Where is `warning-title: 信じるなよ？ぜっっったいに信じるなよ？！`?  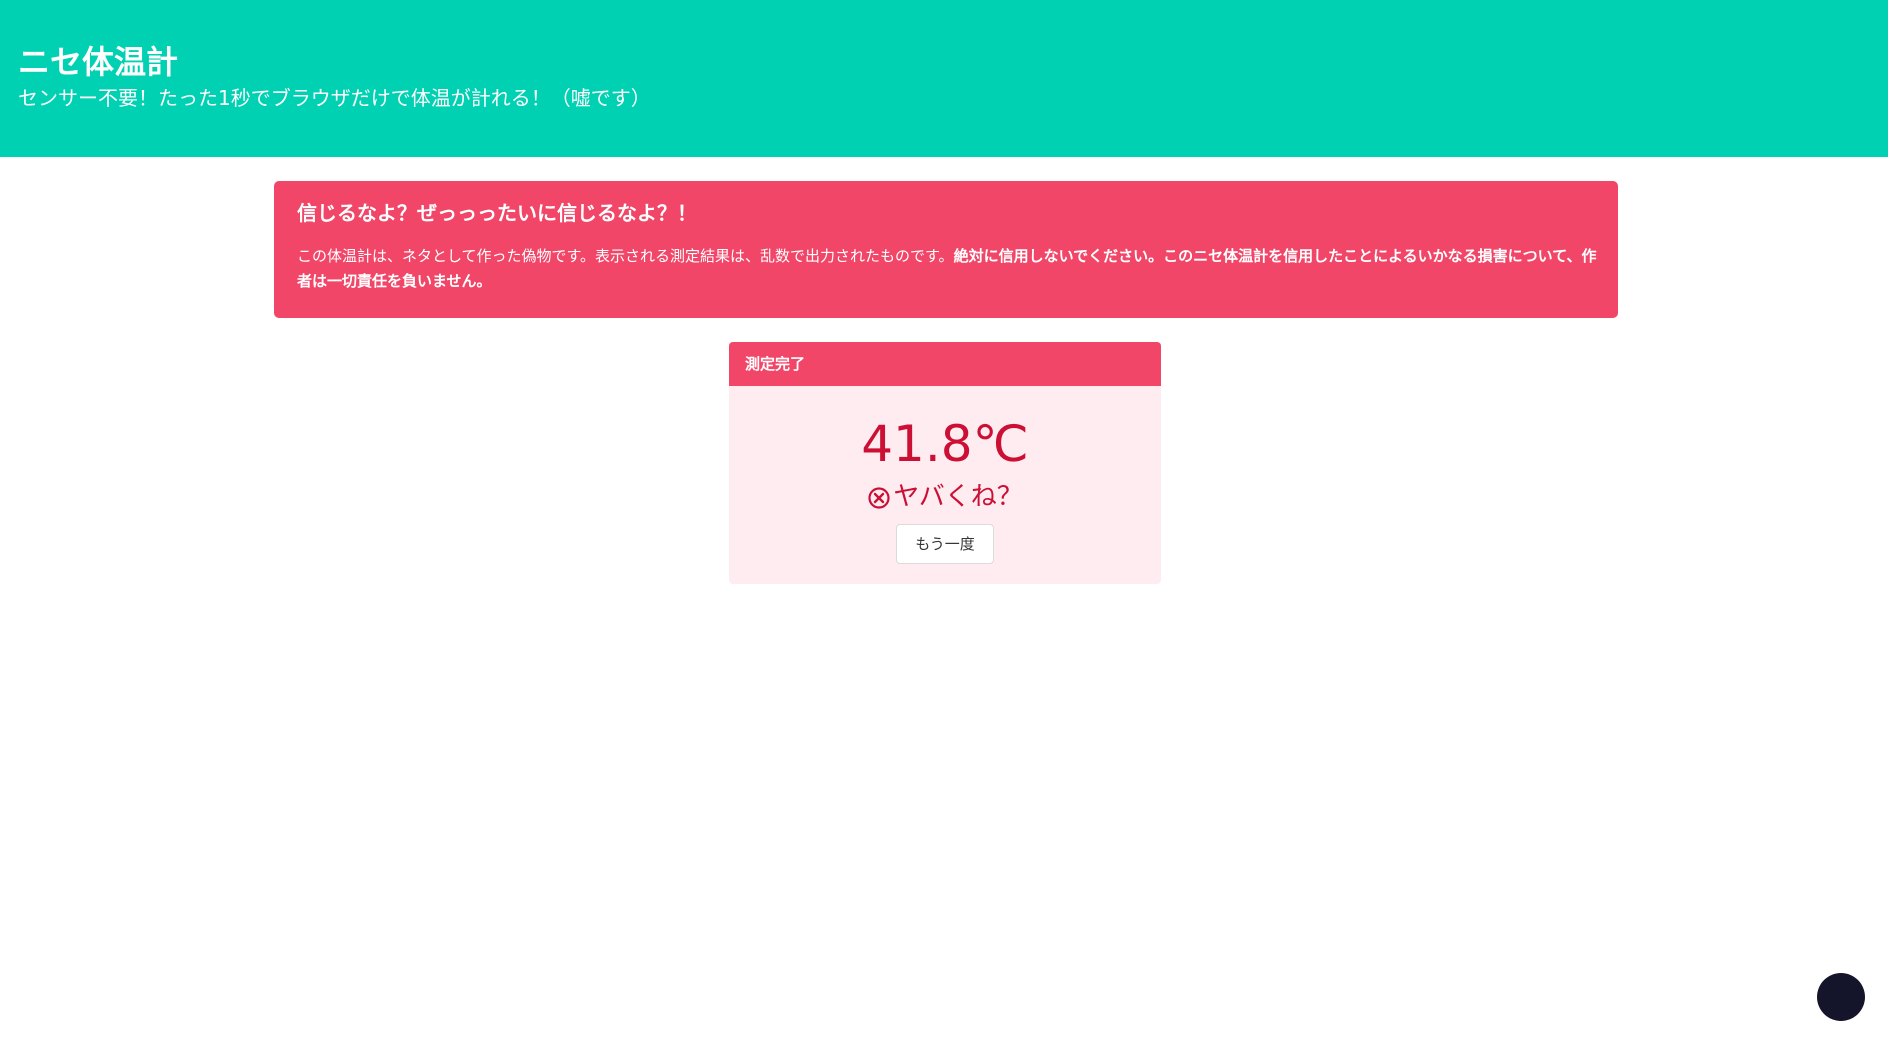 warning-title: 信じるなよ？ぜっっったいに信じるなよ？！ is located at coordinates (497, 213).